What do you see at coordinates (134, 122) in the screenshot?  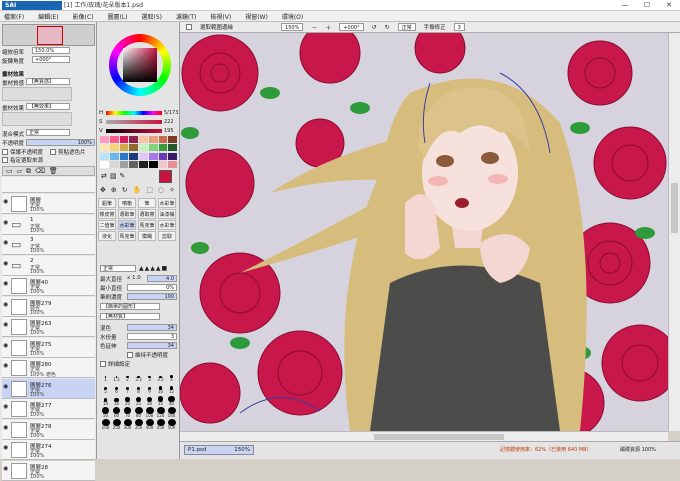 I see `saturation-slider` at bounding box center [134, 122].